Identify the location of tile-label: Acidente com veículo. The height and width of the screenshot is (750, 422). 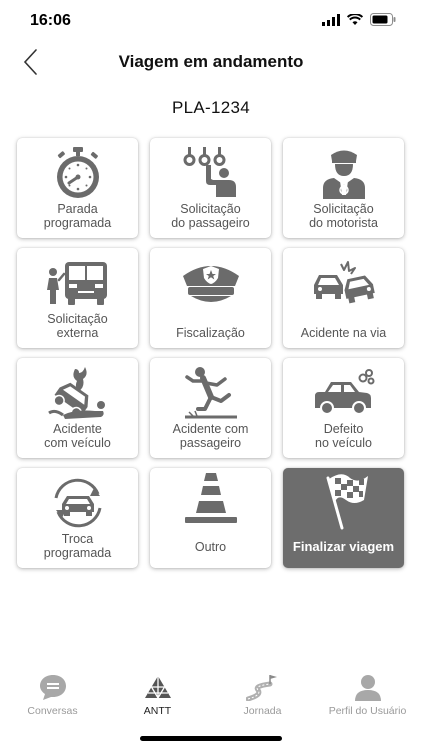
(77, 436).